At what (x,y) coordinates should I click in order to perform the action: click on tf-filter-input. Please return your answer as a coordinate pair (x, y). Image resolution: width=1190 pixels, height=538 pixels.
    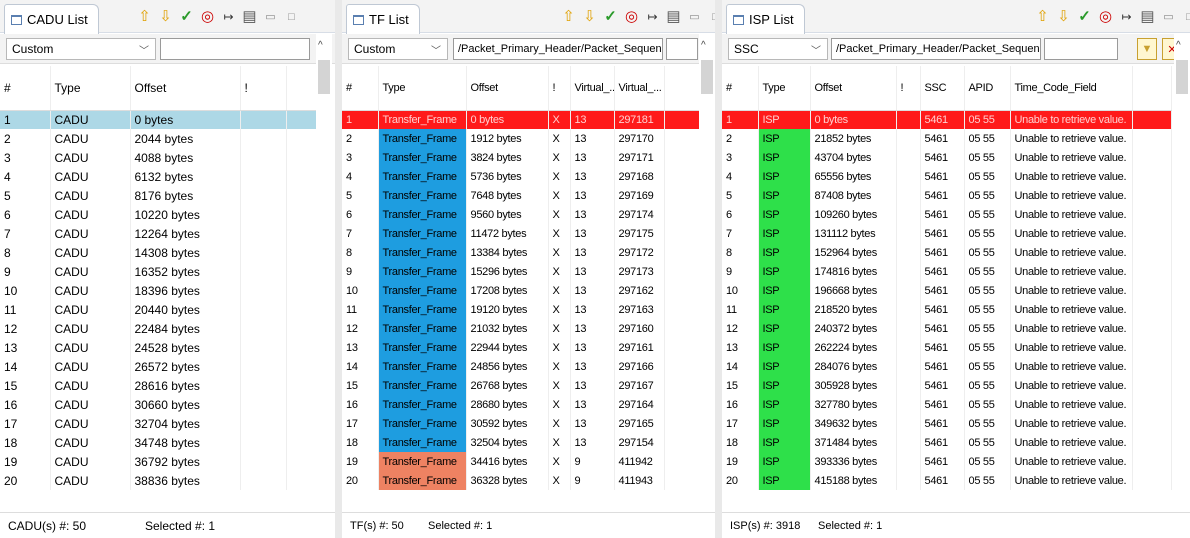
    Looking at the image, I should click on (682, 49).